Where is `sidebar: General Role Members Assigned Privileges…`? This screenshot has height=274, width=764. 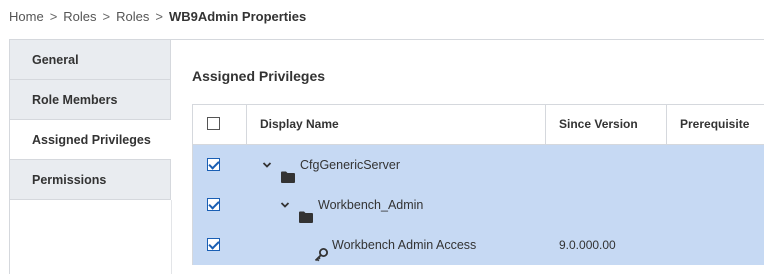 sidebar: General Role Members Assigned Privileges… is located at coordinates (90, 120).